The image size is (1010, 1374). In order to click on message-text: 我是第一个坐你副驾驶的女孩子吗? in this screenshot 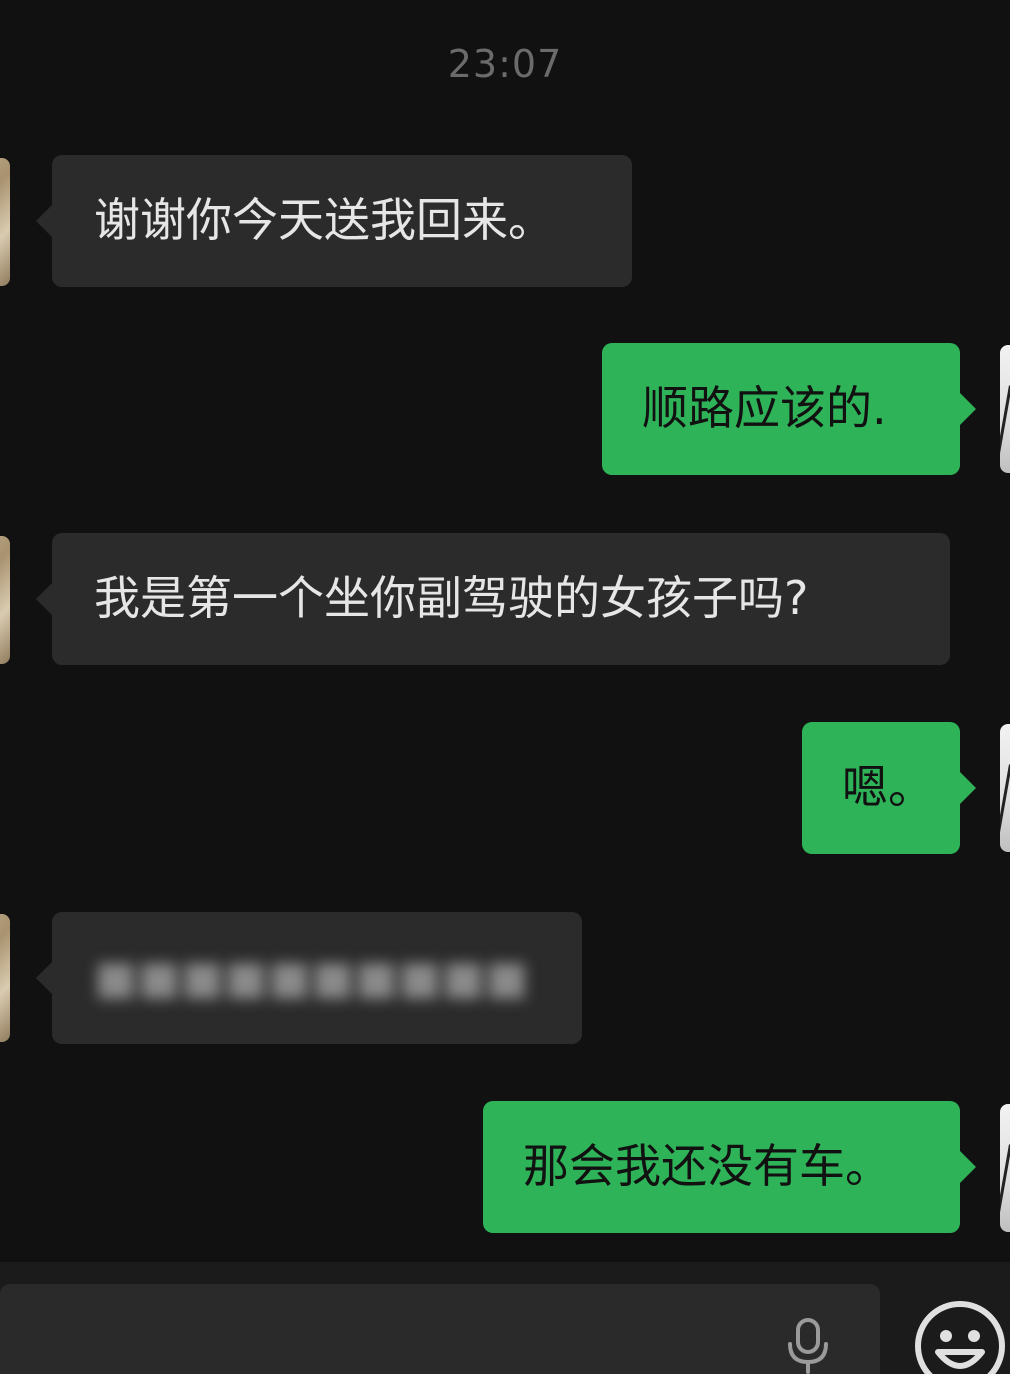, I will do `click(451, 598)`.